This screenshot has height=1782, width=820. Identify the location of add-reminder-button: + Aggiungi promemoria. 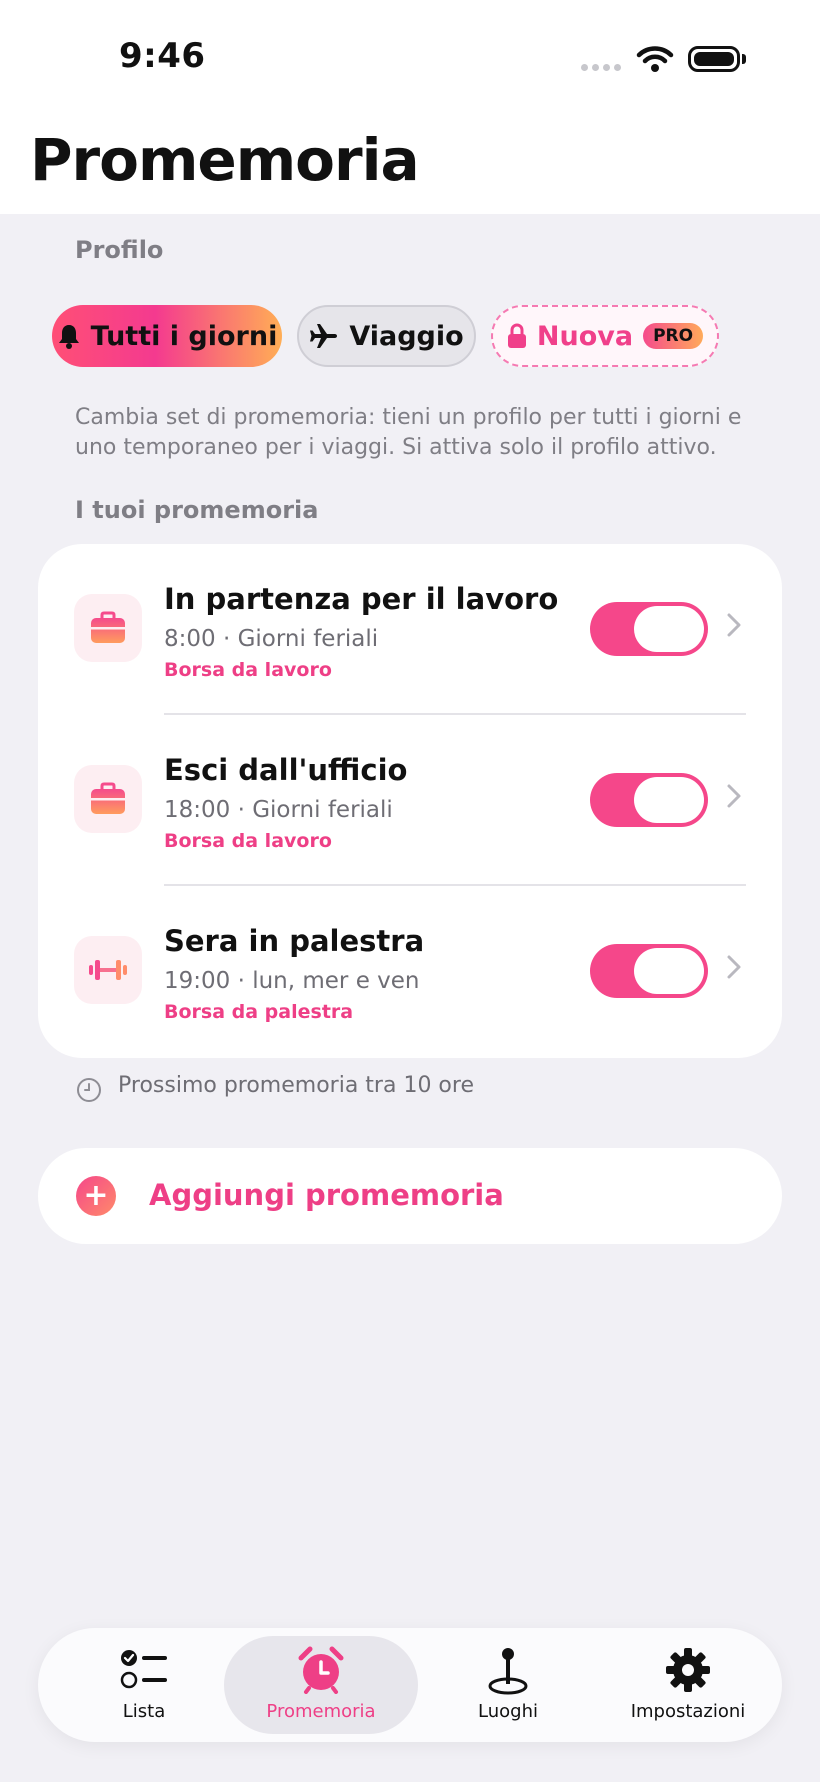
(410, 1196).